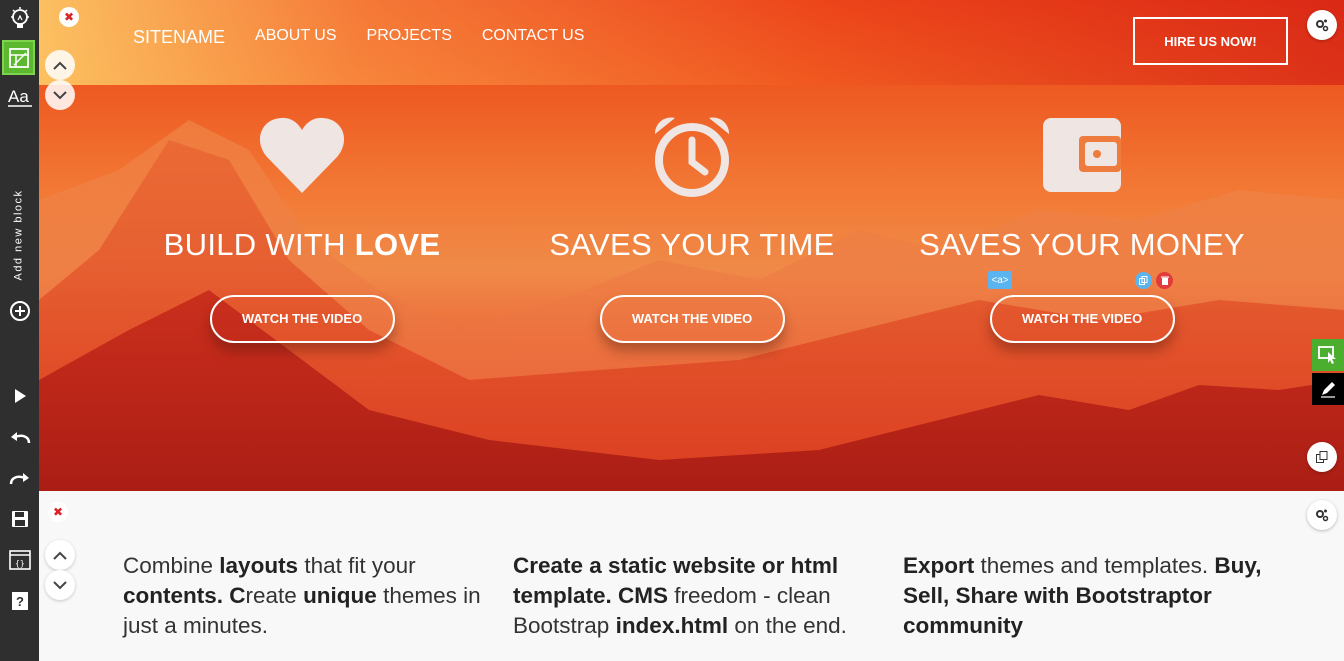 This screenshot has height=661, width=1344. Describe the element at coordinates (1143, 280) in the screenshot. I see `duplicate-element-icon` at that location.